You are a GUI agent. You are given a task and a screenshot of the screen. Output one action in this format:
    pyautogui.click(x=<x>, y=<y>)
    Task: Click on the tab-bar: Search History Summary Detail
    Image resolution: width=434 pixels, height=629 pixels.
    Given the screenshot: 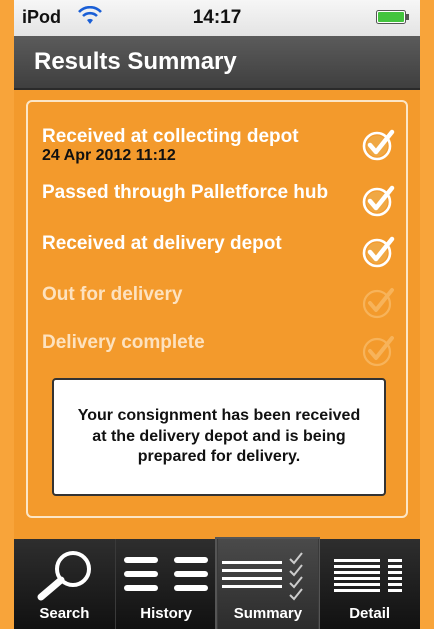 What is the action you would take?
    pyautogui.click(x=217, y=583)
    